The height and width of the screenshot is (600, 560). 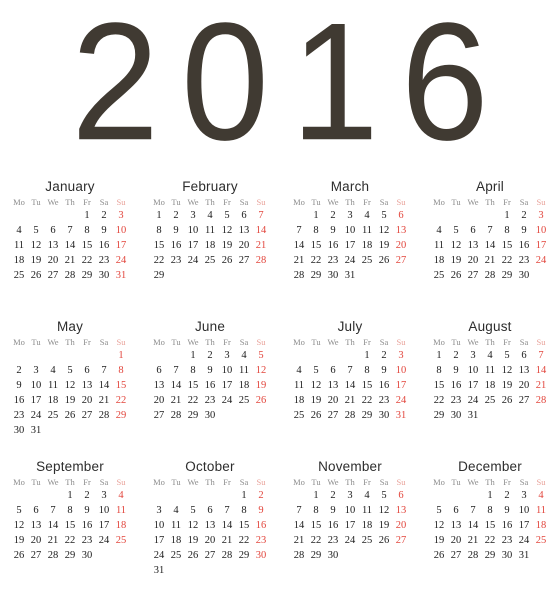 What do you see at coordinates (261, 230) in the screenshot?
I see `date-cell: 14` at bounding box center [261, 230].